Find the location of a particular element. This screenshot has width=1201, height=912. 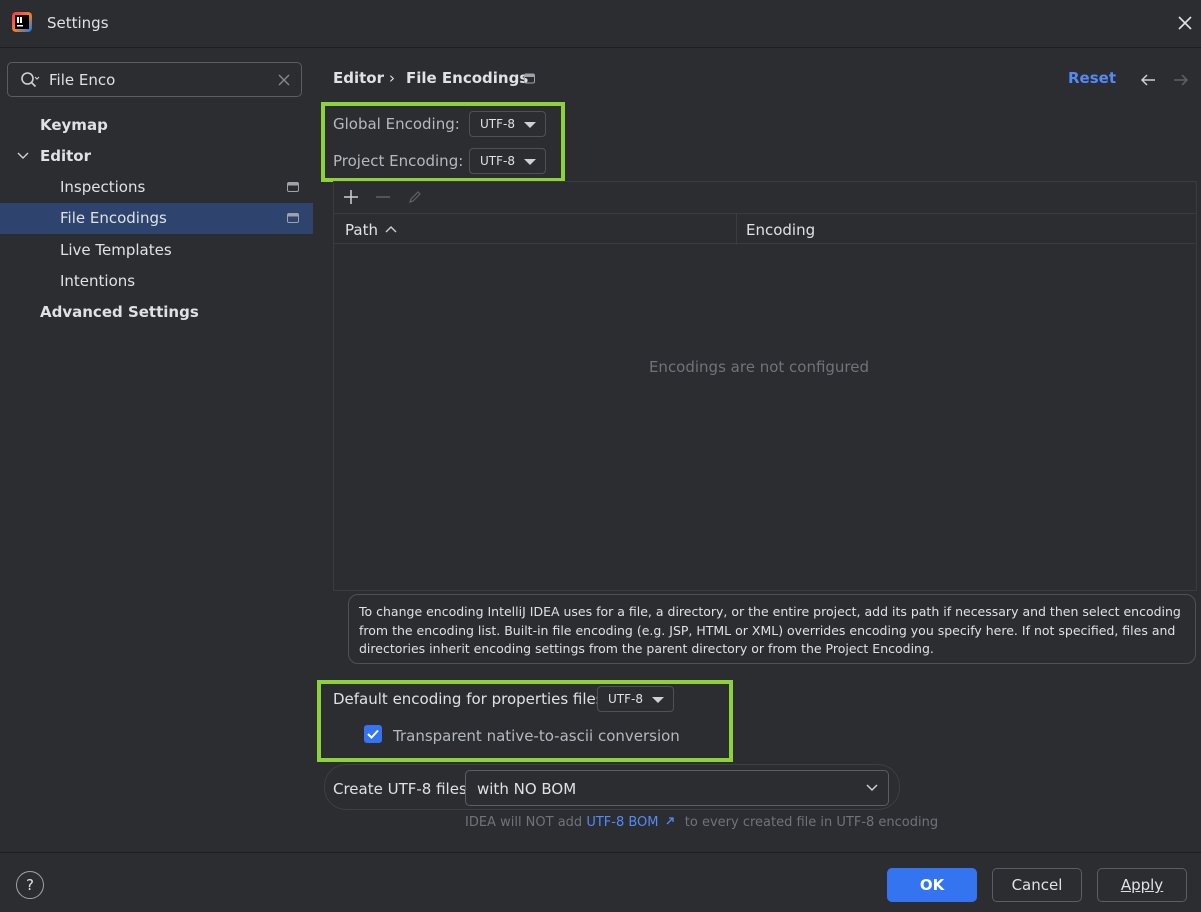

sidebar-item-label: Inspections is located at coordinates (103, 187).